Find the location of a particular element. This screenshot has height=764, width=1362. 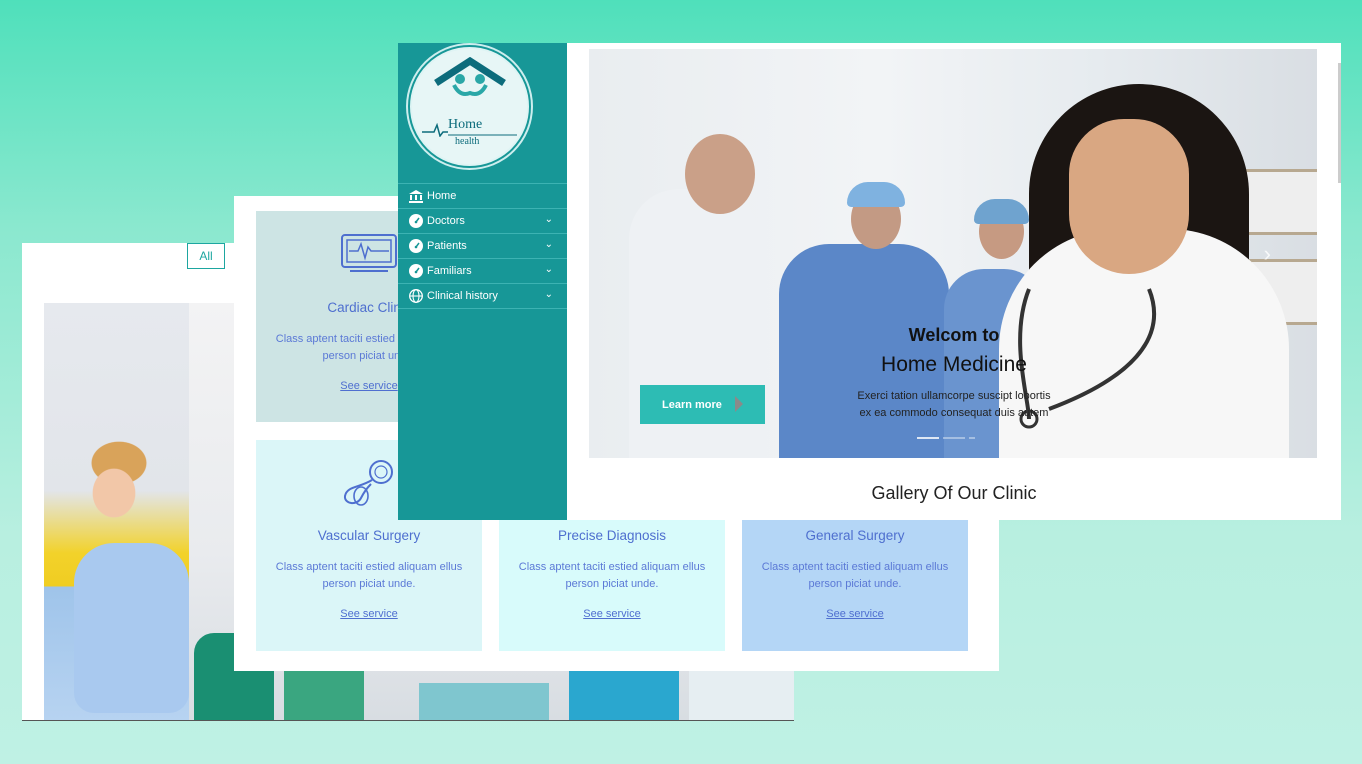

carousel-next-icon: › is located at coordinates (1267, 254).